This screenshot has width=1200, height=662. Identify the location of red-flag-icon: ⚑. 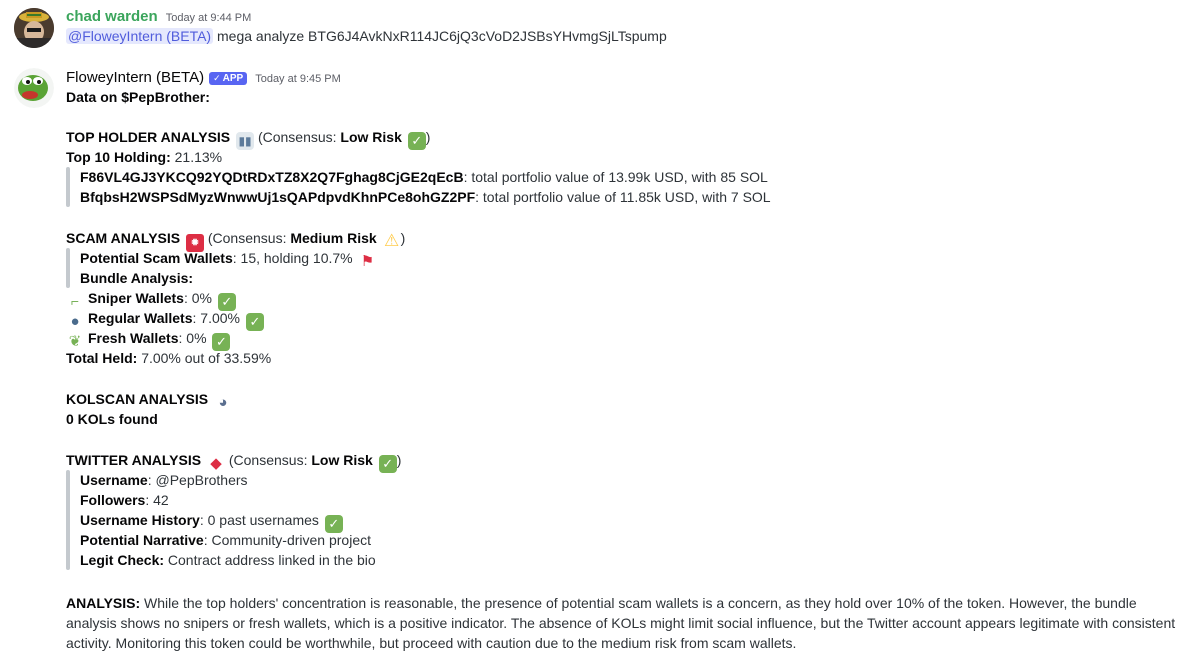
(367, 261).